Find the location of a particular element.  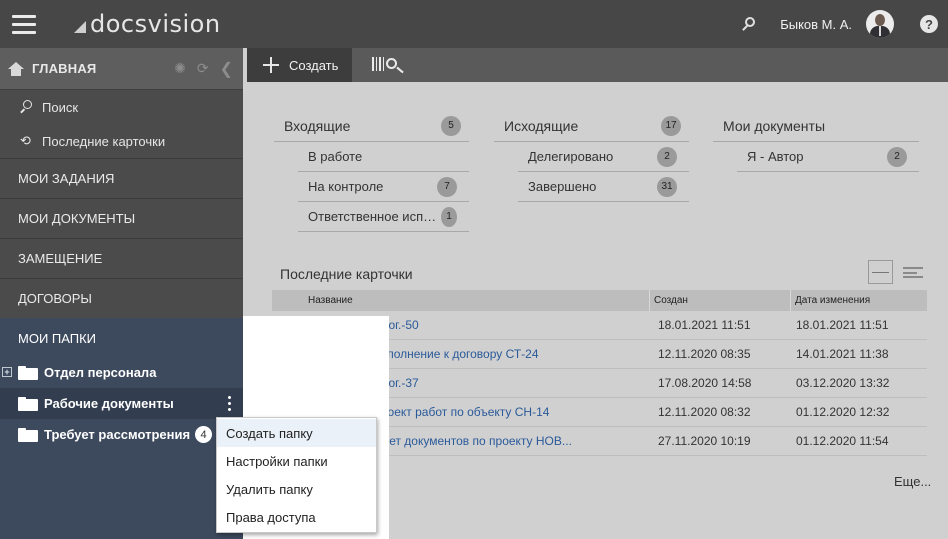

sidebar-home: ГЛАВНАЯ ✺ ⟳ ❮ is located at coordinates (121, 69).